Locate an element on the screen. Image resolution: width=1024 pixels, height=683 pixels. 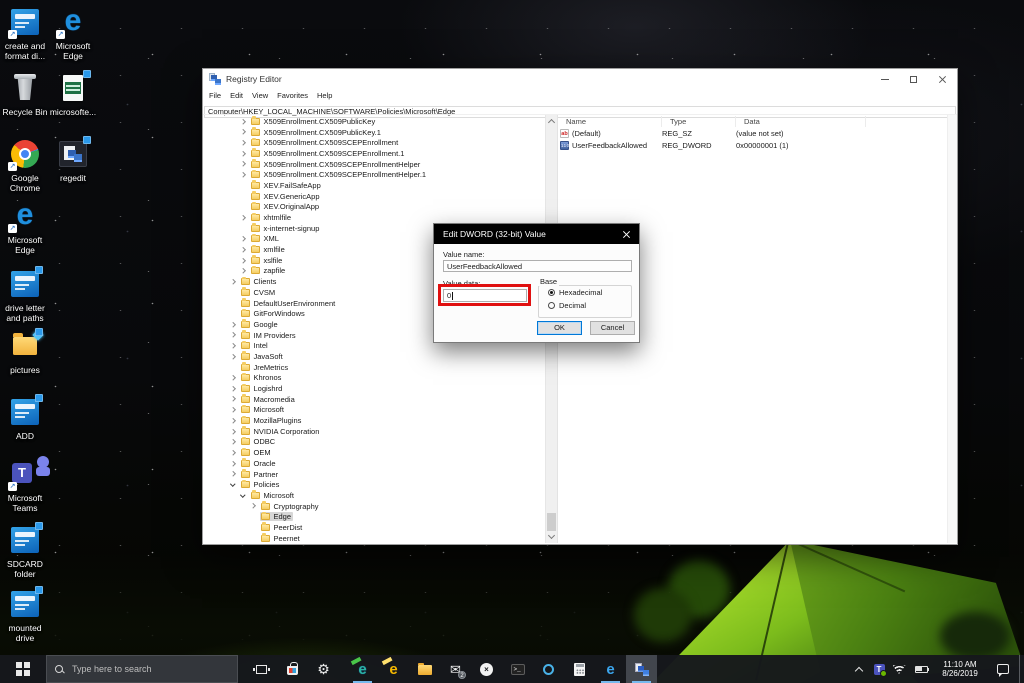
tree-item-odbc: ODBC is located at coordinates (374, 442).